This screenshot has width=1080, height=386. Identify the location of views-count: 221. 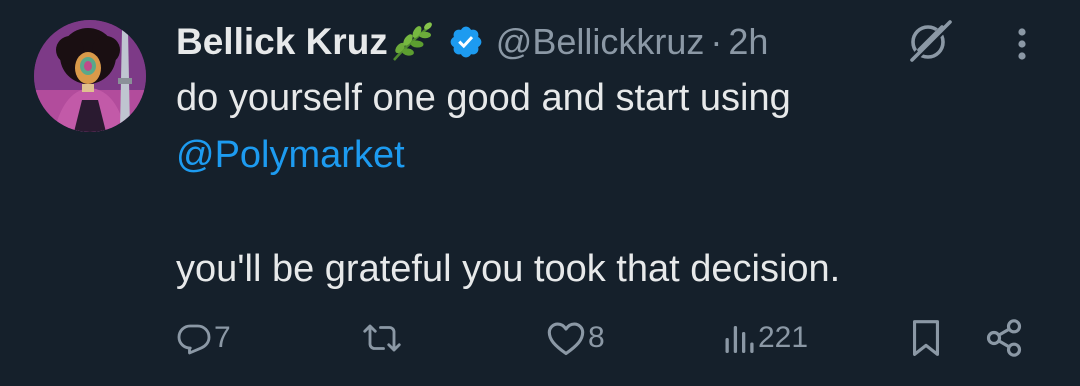
(783, 337).